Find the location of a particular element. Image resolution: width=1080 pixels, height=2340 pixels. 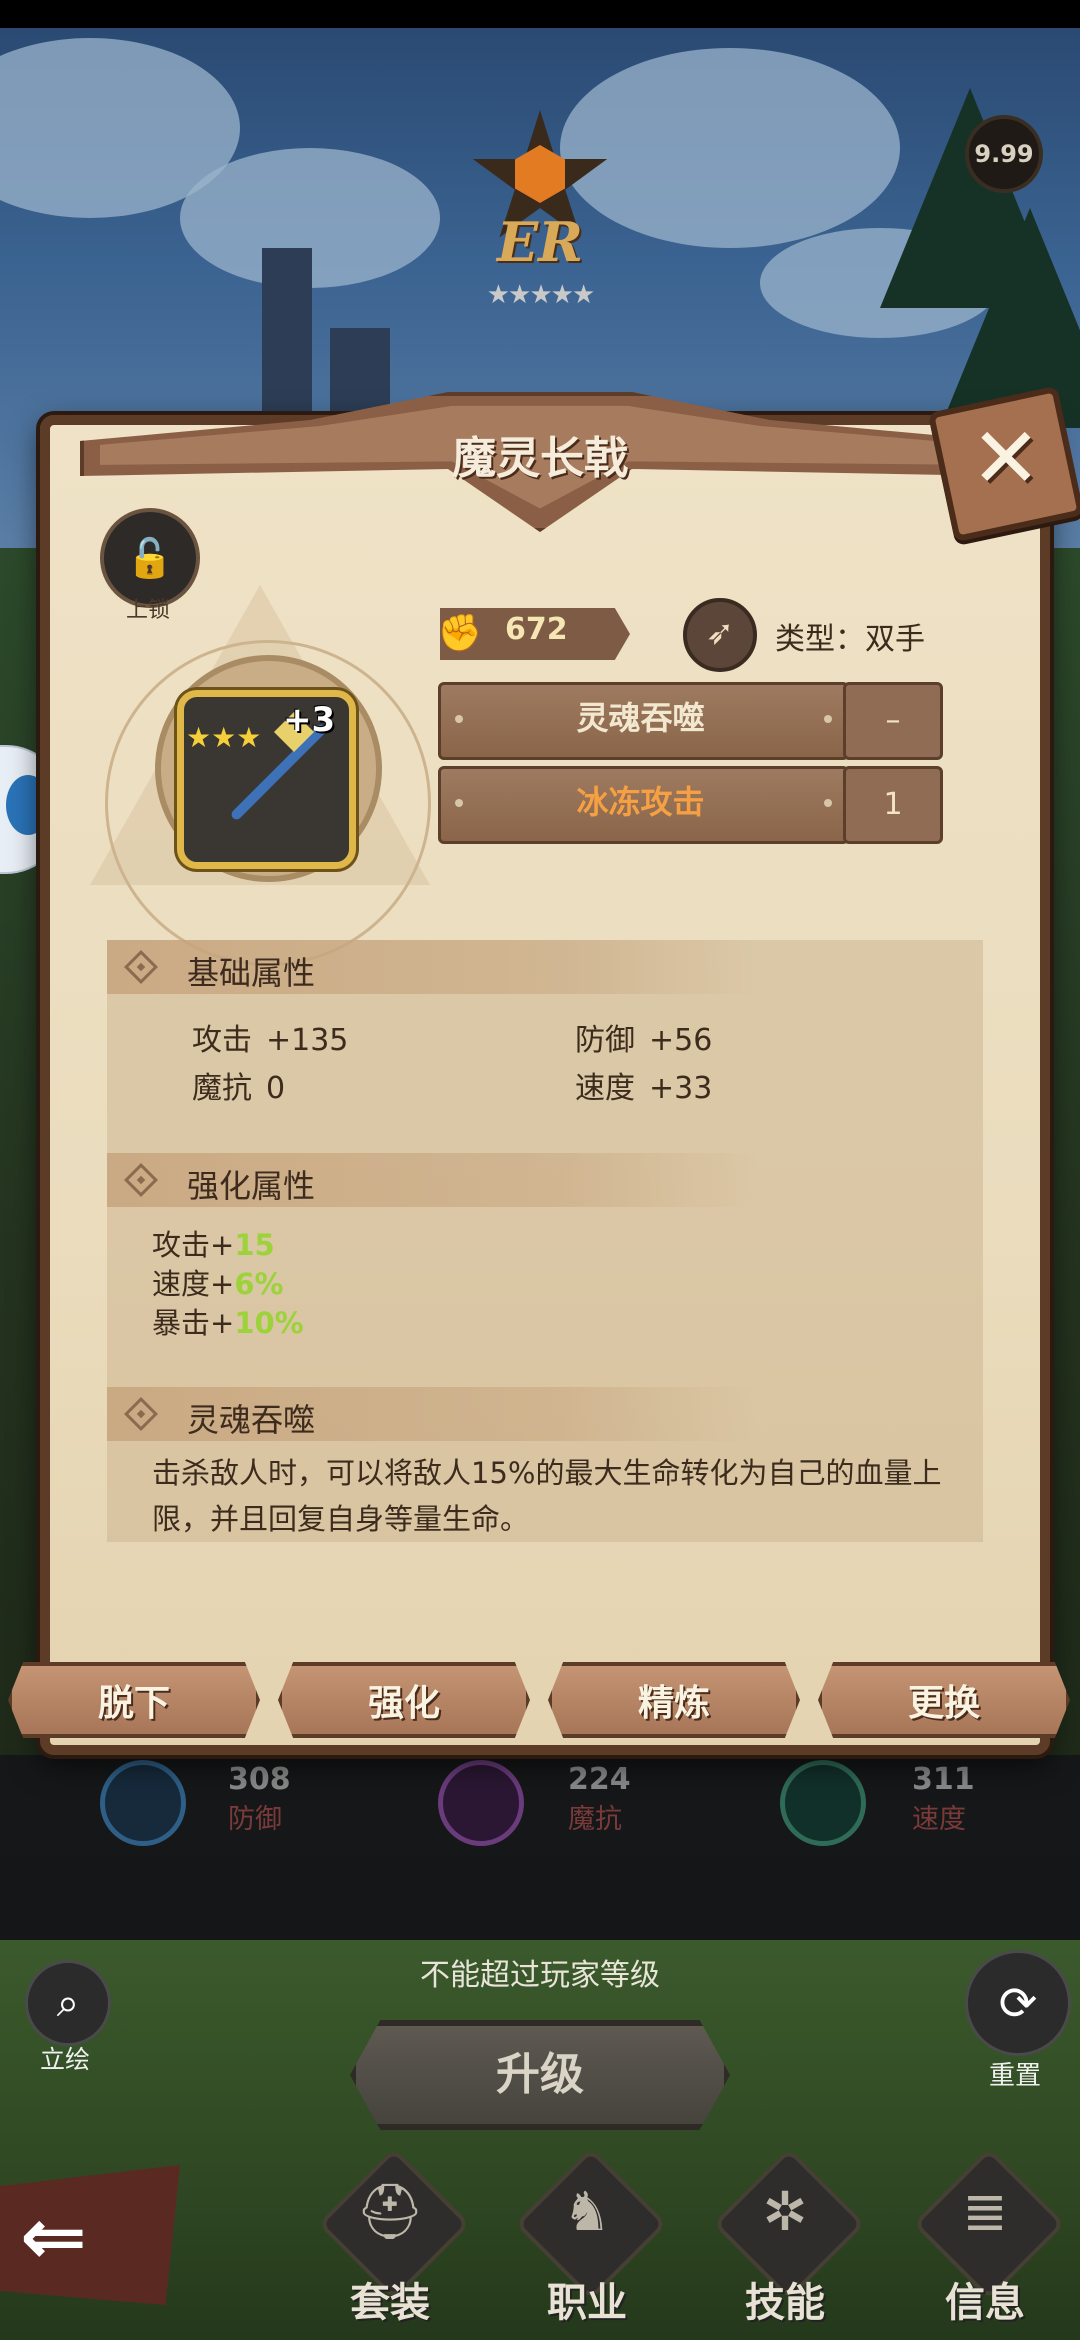

stat-label: 攻击 is located at coordinates (222, 1040).